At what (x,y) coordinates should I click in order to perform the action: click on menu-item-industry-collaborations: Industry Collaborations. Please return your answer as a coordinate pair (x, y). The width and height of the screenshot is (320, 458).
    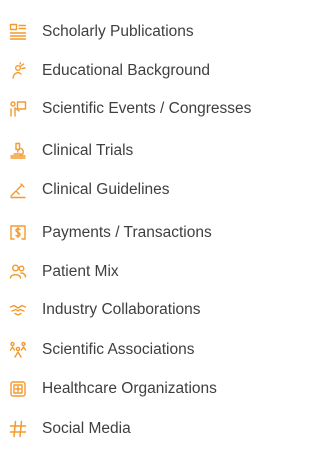
    Looking at the image, I should click on (137, 310).